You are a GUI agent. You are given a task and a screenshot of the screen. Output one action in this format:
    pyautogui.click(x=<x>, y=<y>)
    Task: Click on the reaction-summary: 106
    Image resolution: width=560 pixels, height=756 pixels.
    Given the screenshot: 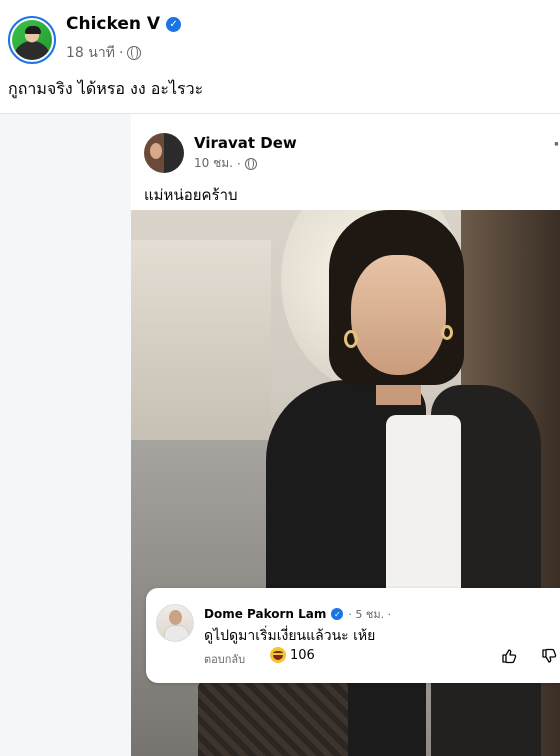 What is the action you would take?
    pyautogui.click(x=292, y=655)
    